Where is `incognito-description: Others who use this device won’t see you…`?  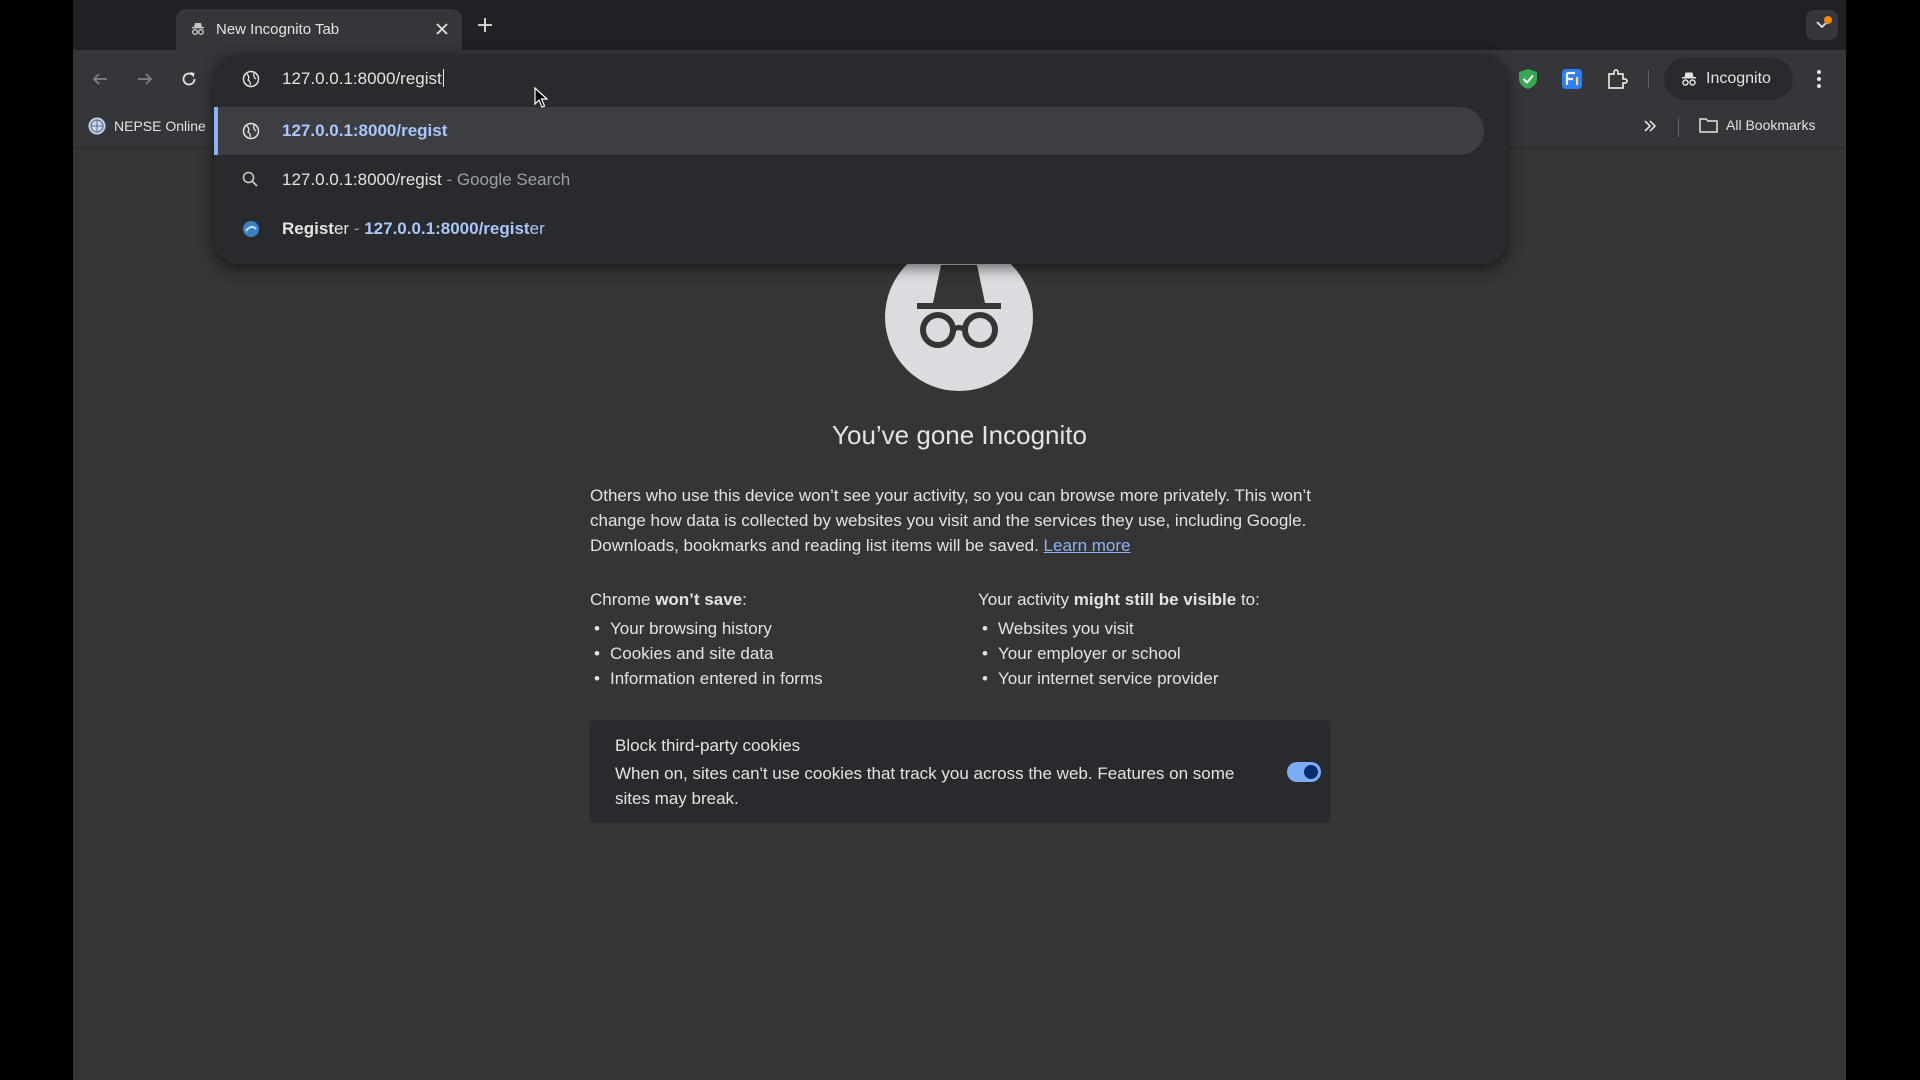 incognito-description: Others who use this device won’t see you… is located at coordinates (960, 520).